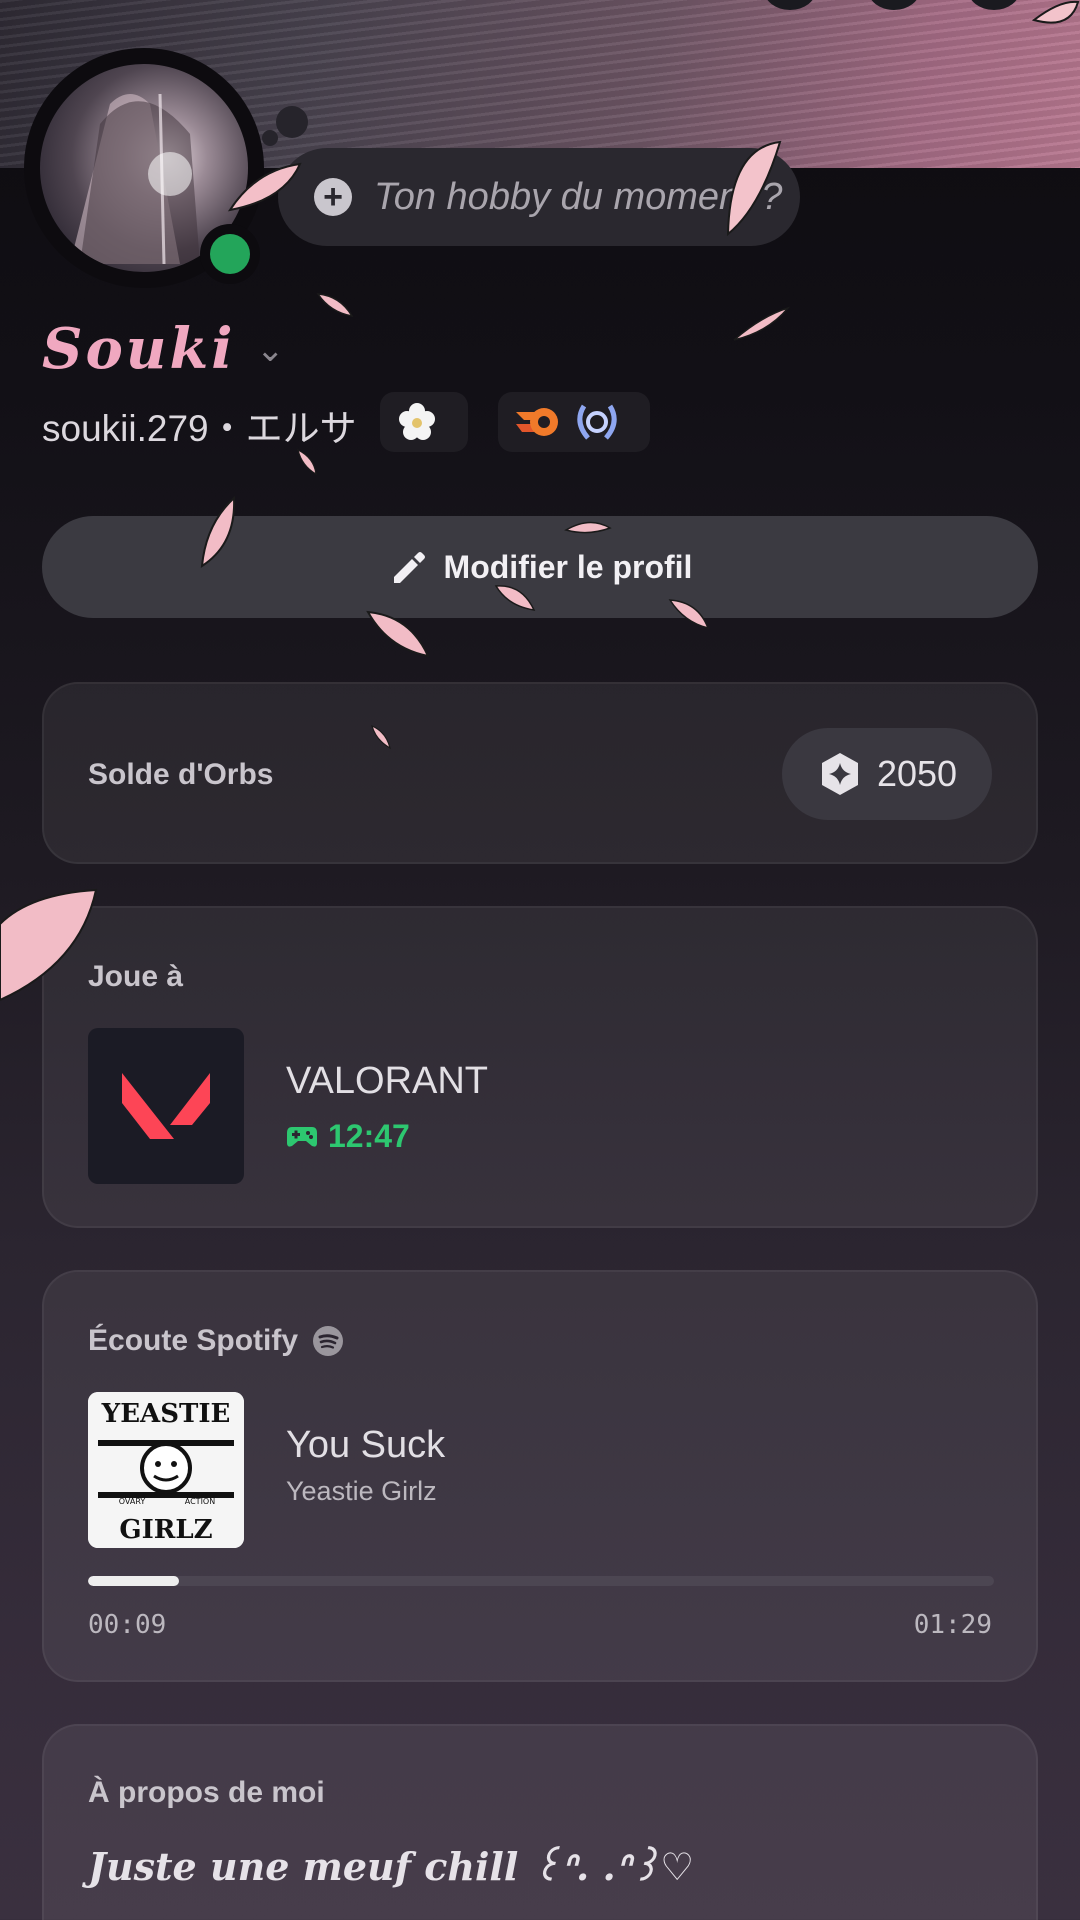 This screenshot has width=1080, height=1920. I want to click on edit-profile-label: Modifier le profil, so click(568, 566).